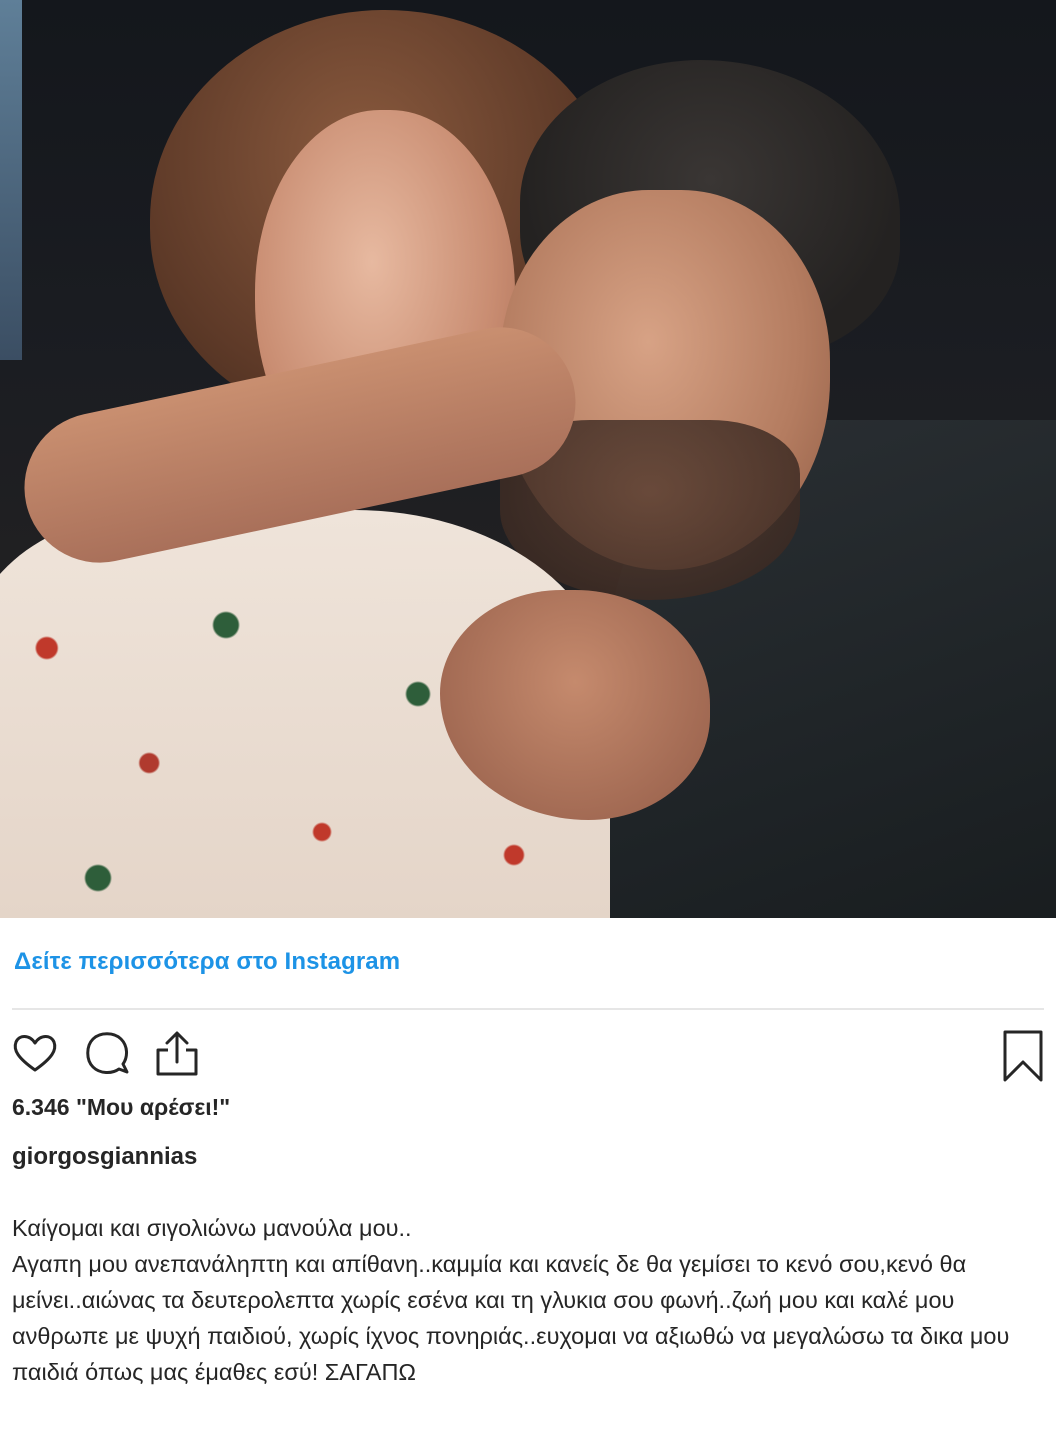 This screenshot has width=1056, height=1430. I want to click on bookmark-icon, so click(1023, 1055).